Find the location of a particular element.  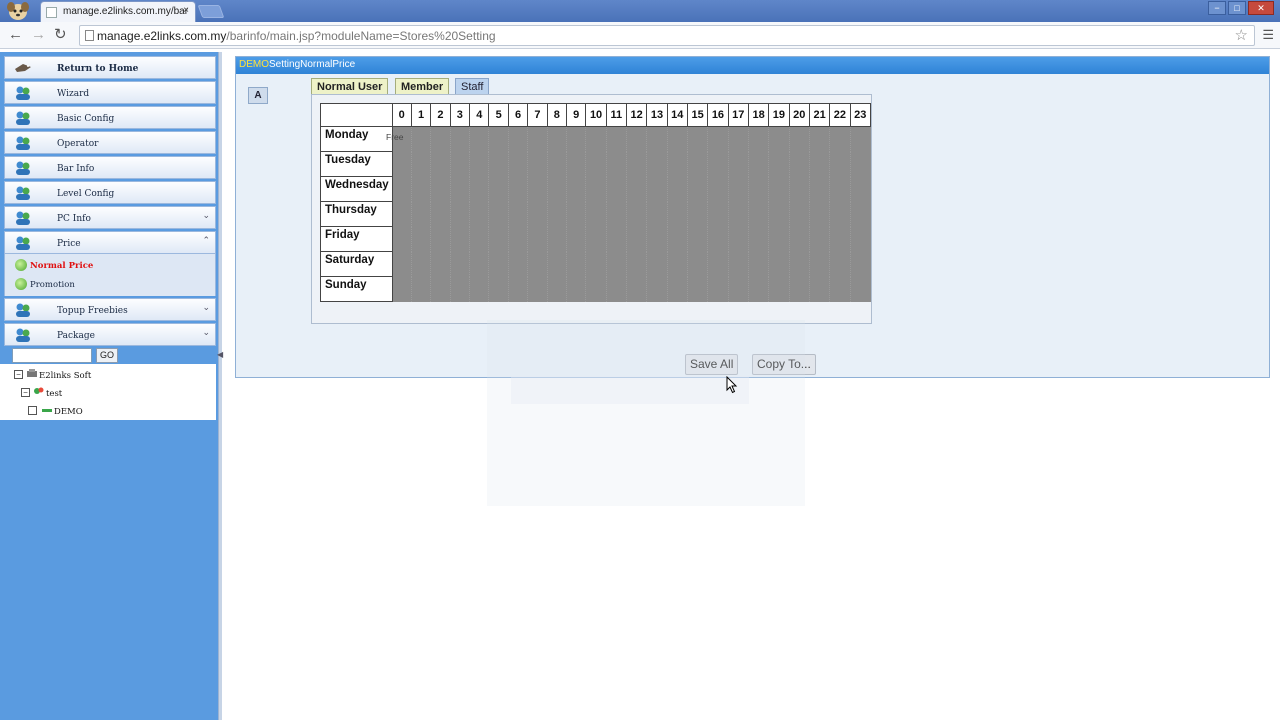

sidebar-item-wizard: Wizard is located at coordinates (110, 92).